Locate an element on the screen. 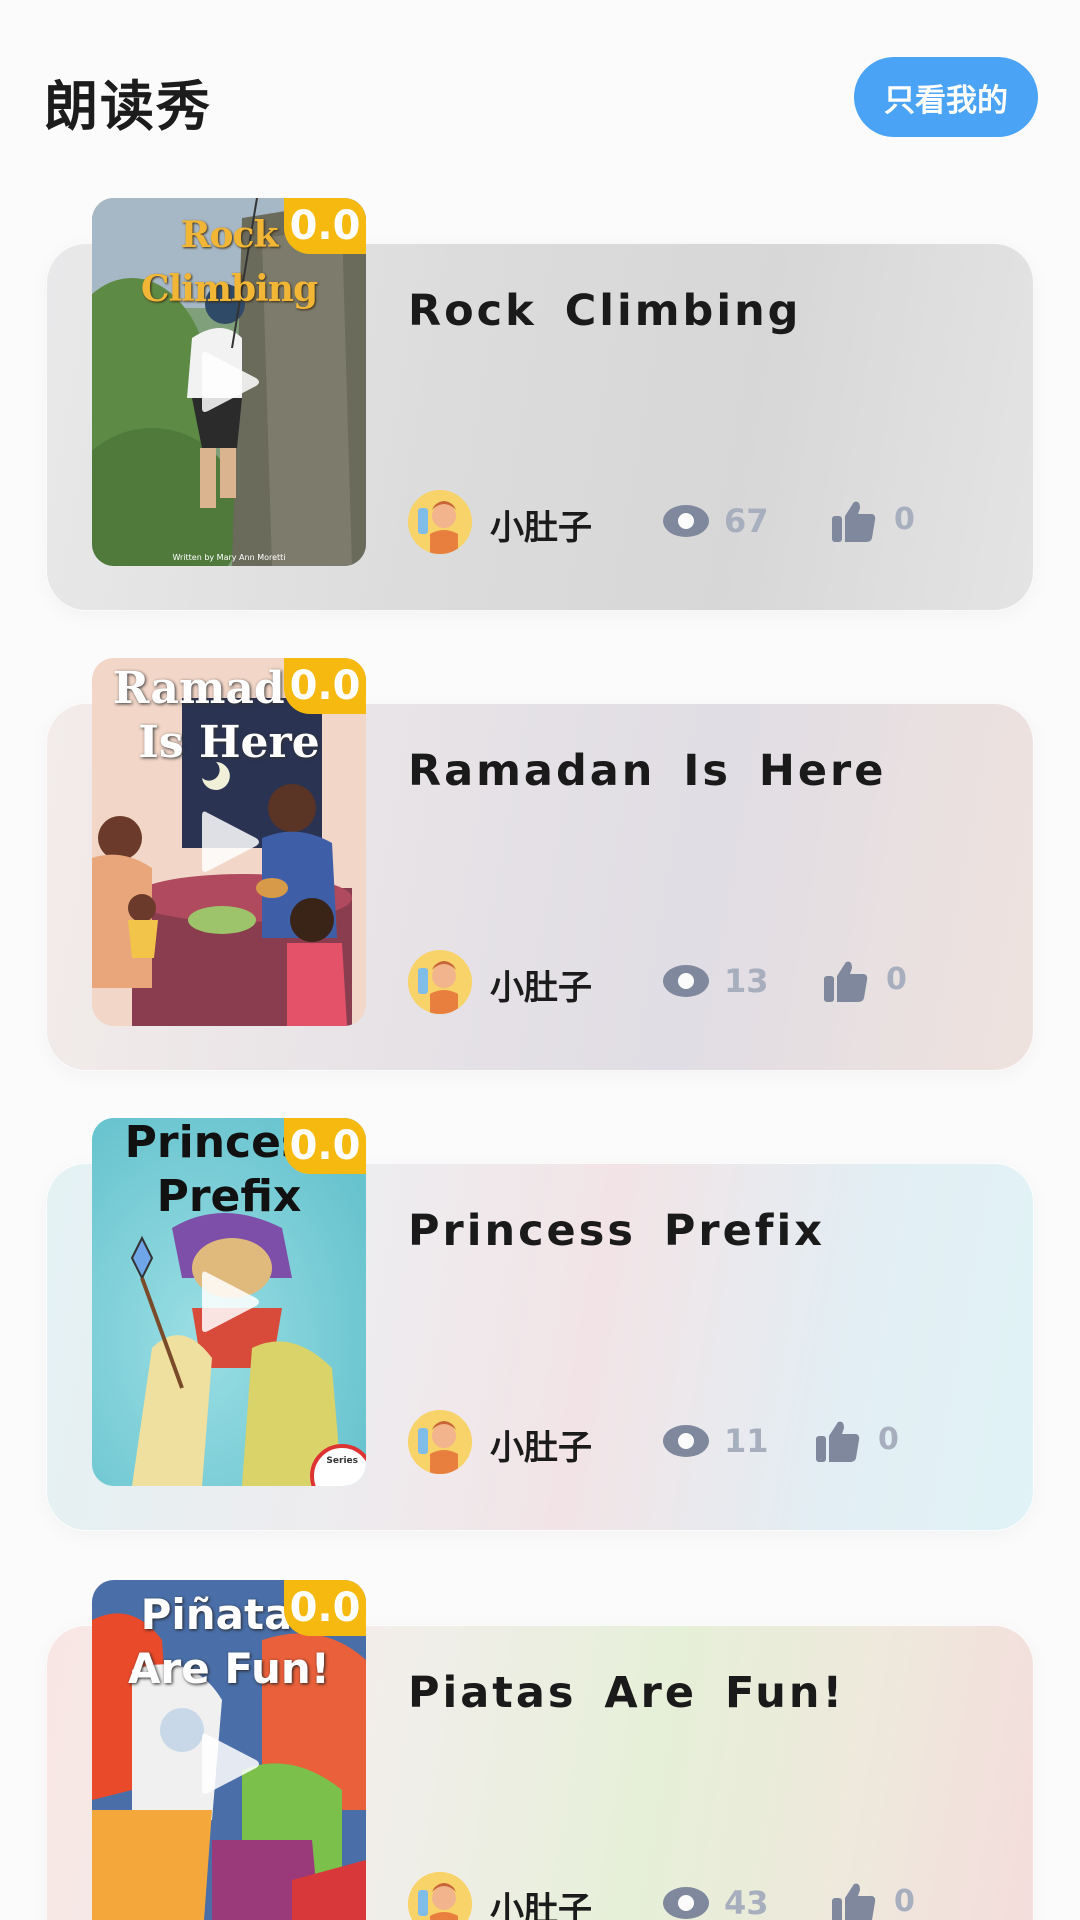 The width and height of the screenshot is (1080, 1920). meta-row: 小肚子 11 0 is located at coordinates (708, 1442).